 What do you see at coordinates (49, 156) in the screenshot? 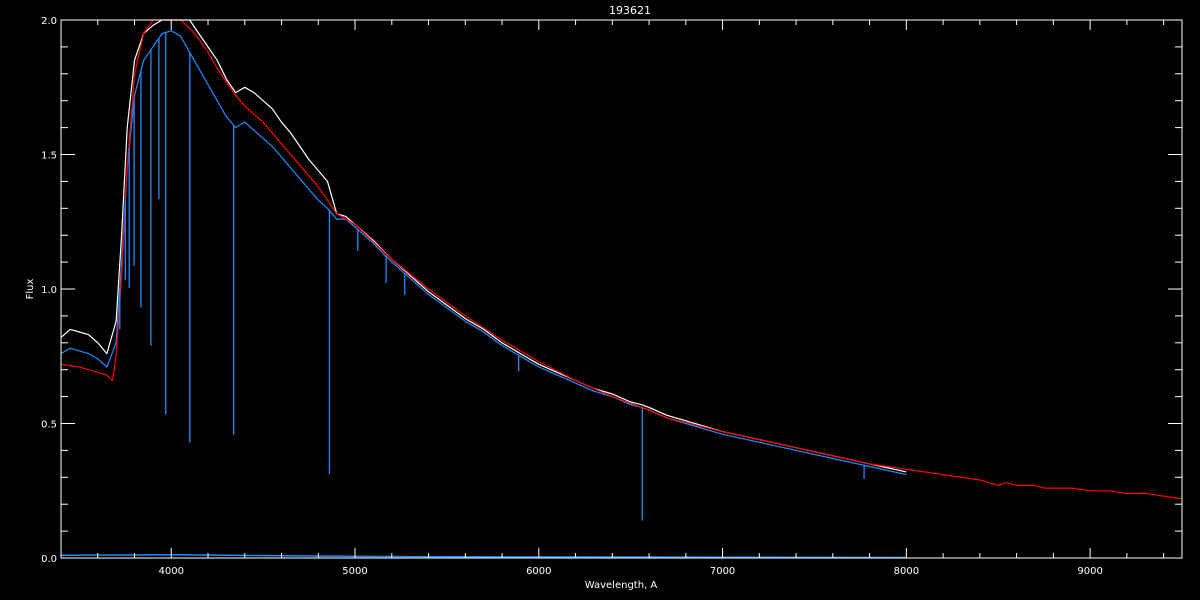
I see `y-tick-label: 1.5` at bounding box center [49, 156].